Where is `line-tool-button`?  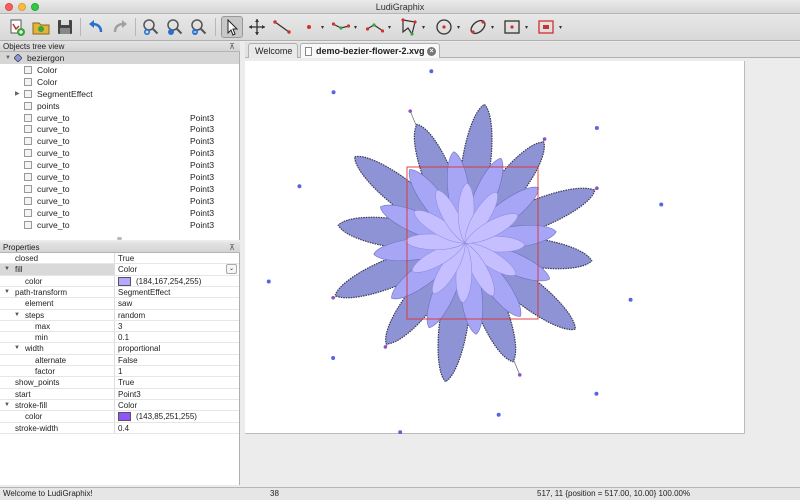
line-tool-button is located at coordinates (282, 27).